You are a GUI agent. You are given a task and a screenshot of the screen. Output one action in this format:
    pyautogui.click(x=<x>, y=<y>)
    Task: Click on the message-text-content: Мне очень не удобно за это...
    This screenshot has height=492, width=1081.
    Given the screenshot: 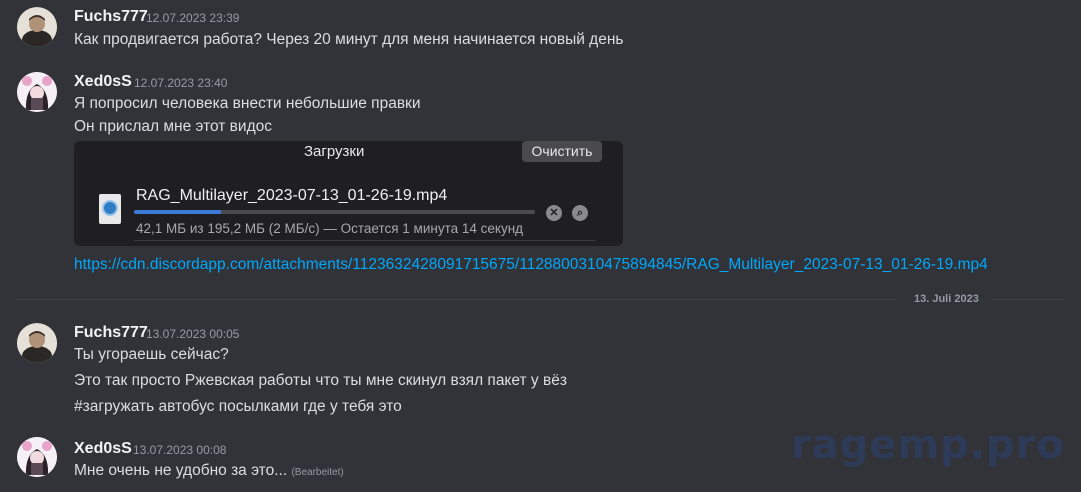 What is the action you would take?
    pyautogui.click(x=181, y=470)
    